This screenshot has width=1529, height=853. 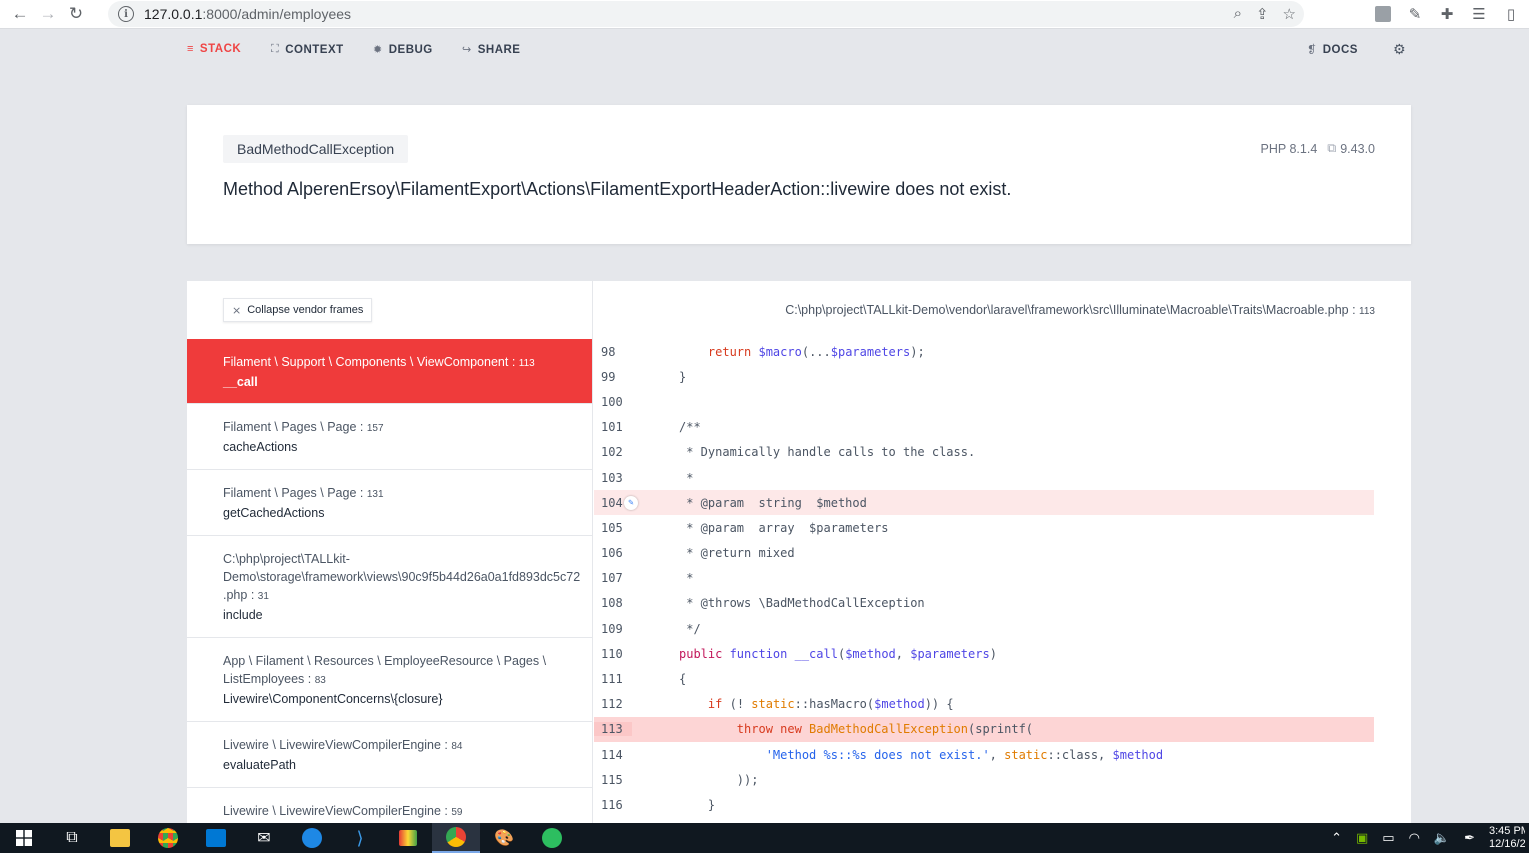 I want to click on clock-time: 3:45 PM, so click(x=1507, y=831).